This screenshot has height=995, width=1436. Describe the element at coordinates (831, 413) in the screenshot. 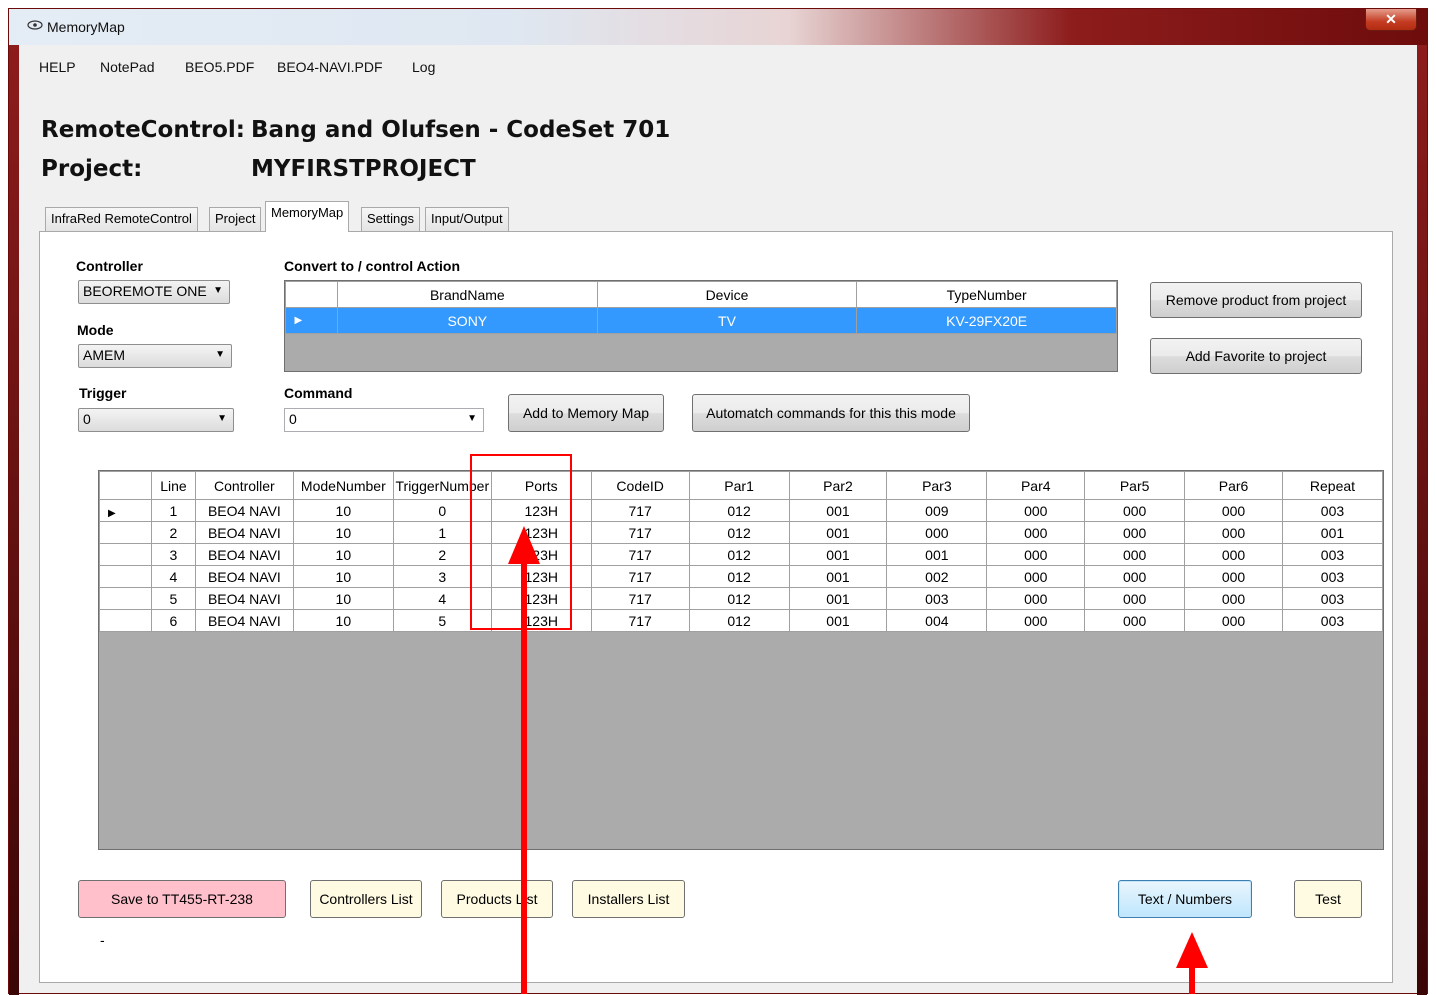

I see `automatch-button: Automatch commands for this this mode` at that location.